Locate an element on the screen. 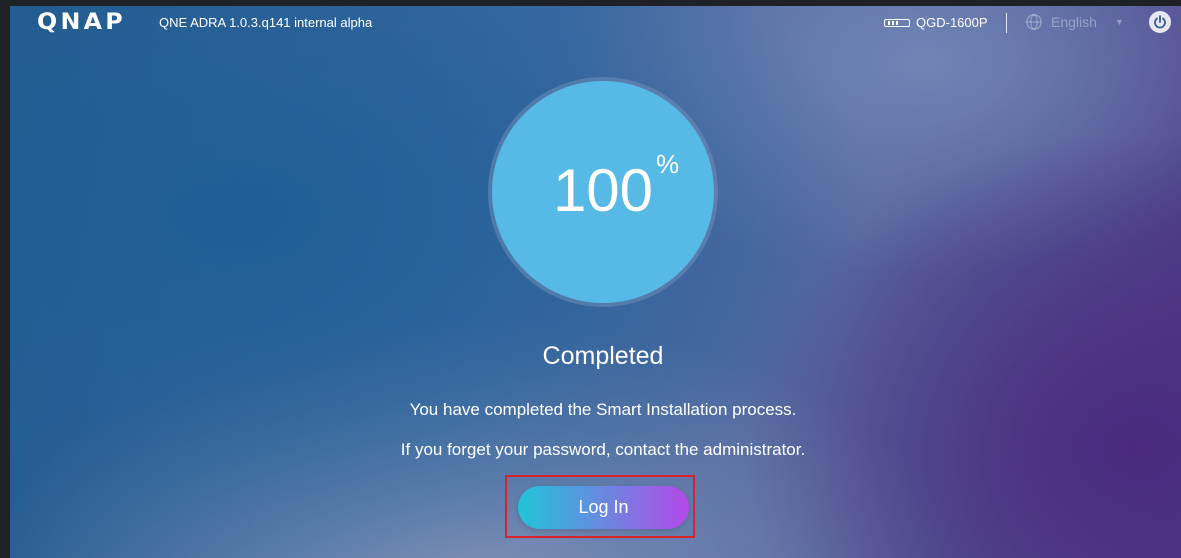 The image size is (1181, 558). login-button: Log In is located at coordinates (603, 507).